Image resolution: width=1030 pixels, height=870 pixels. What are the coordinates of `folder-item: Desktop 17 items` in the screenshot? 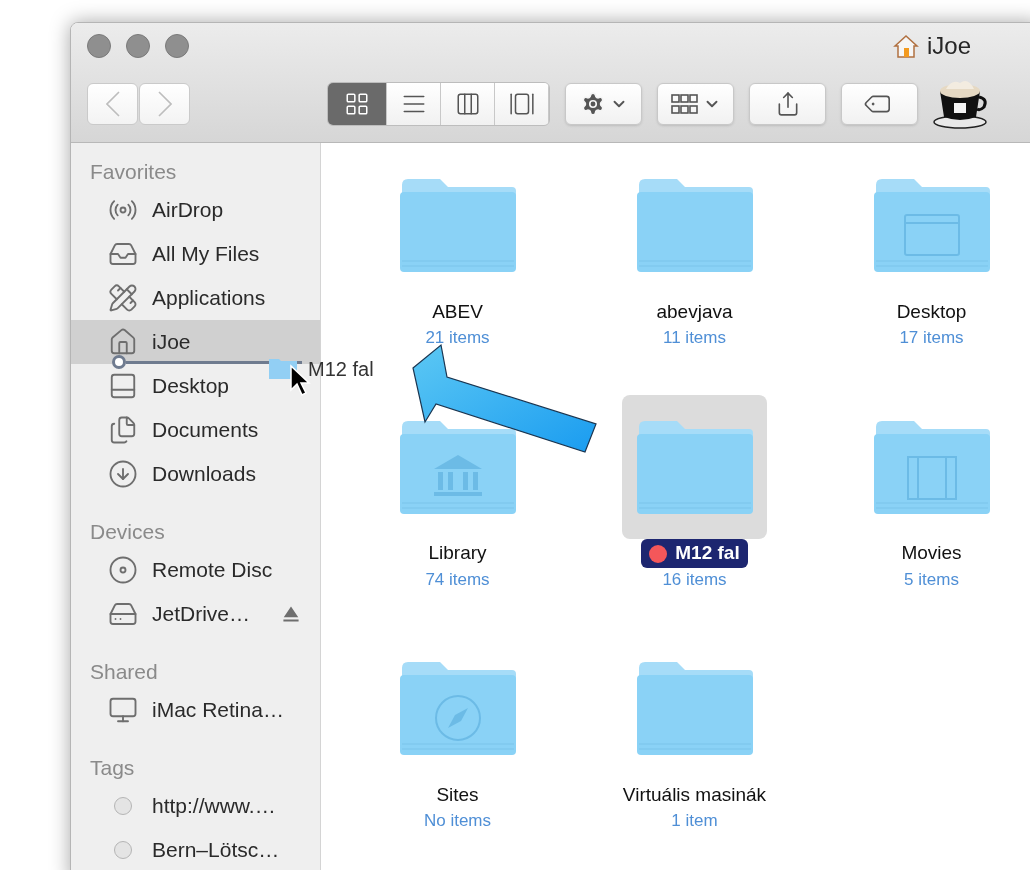 It's located at (921, 252).